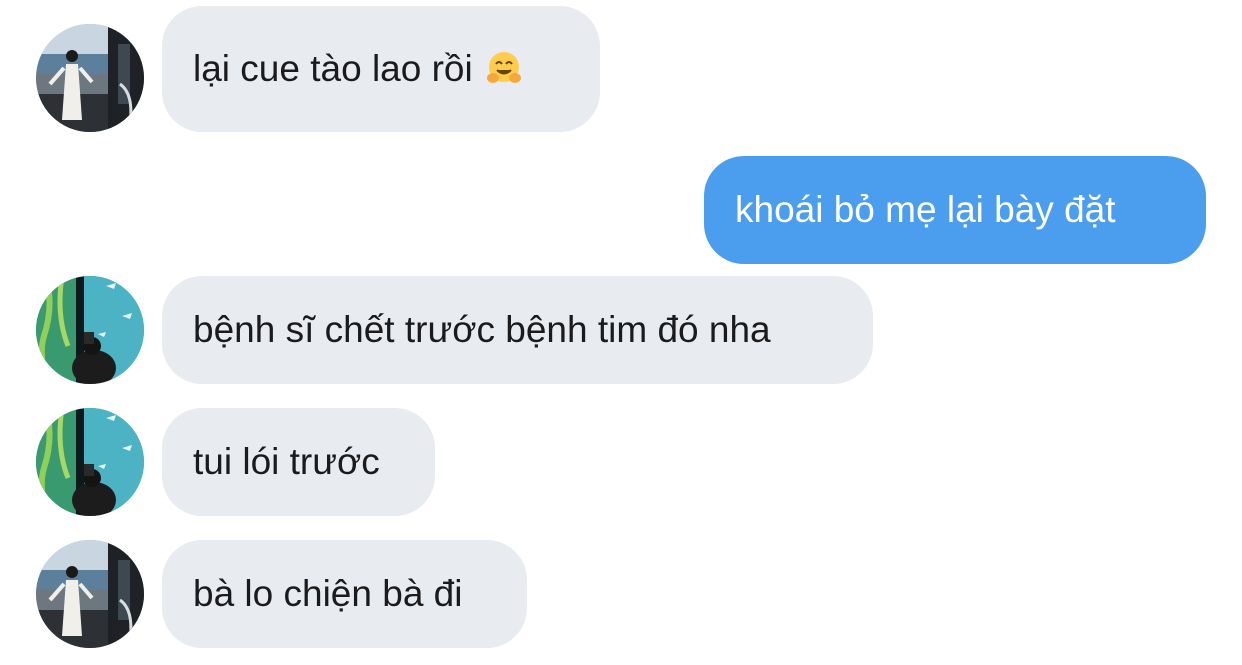 Image resolution: width=1242 pixels, height=665 pixels. I want to click on message-text: bệnh sĩ chết trước bệnh tim đó nha, so click(482, 329).